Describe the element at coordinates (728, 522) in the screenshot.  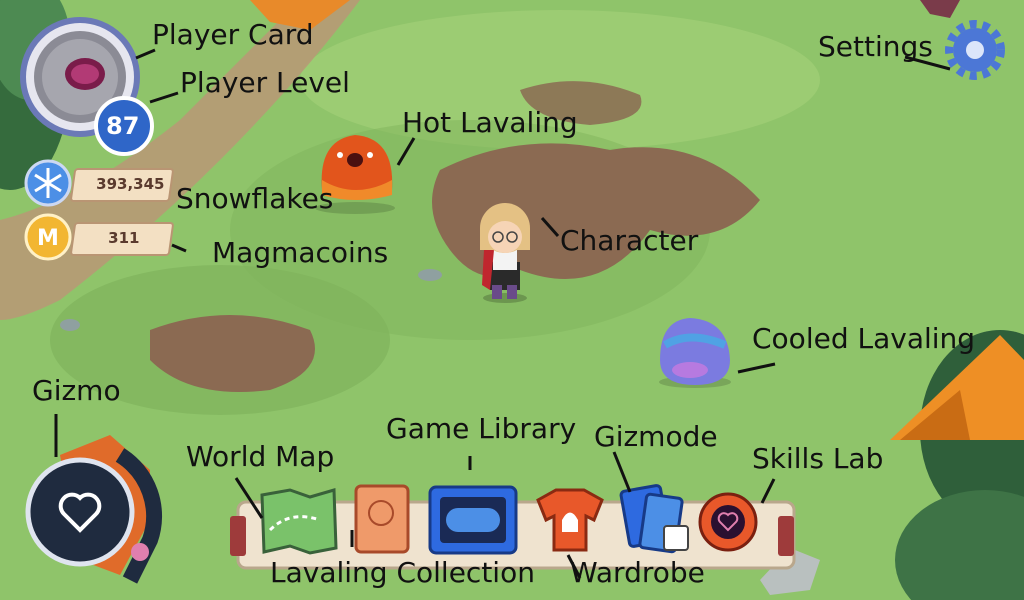
I see `skills-lab-button` at that location.